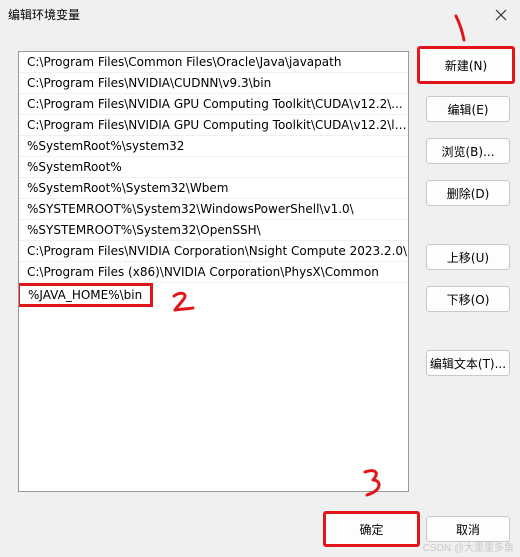  Describe the element at coordinates (466, 65) in the screenshot. I see `new-button: 新建(N)` at that location.